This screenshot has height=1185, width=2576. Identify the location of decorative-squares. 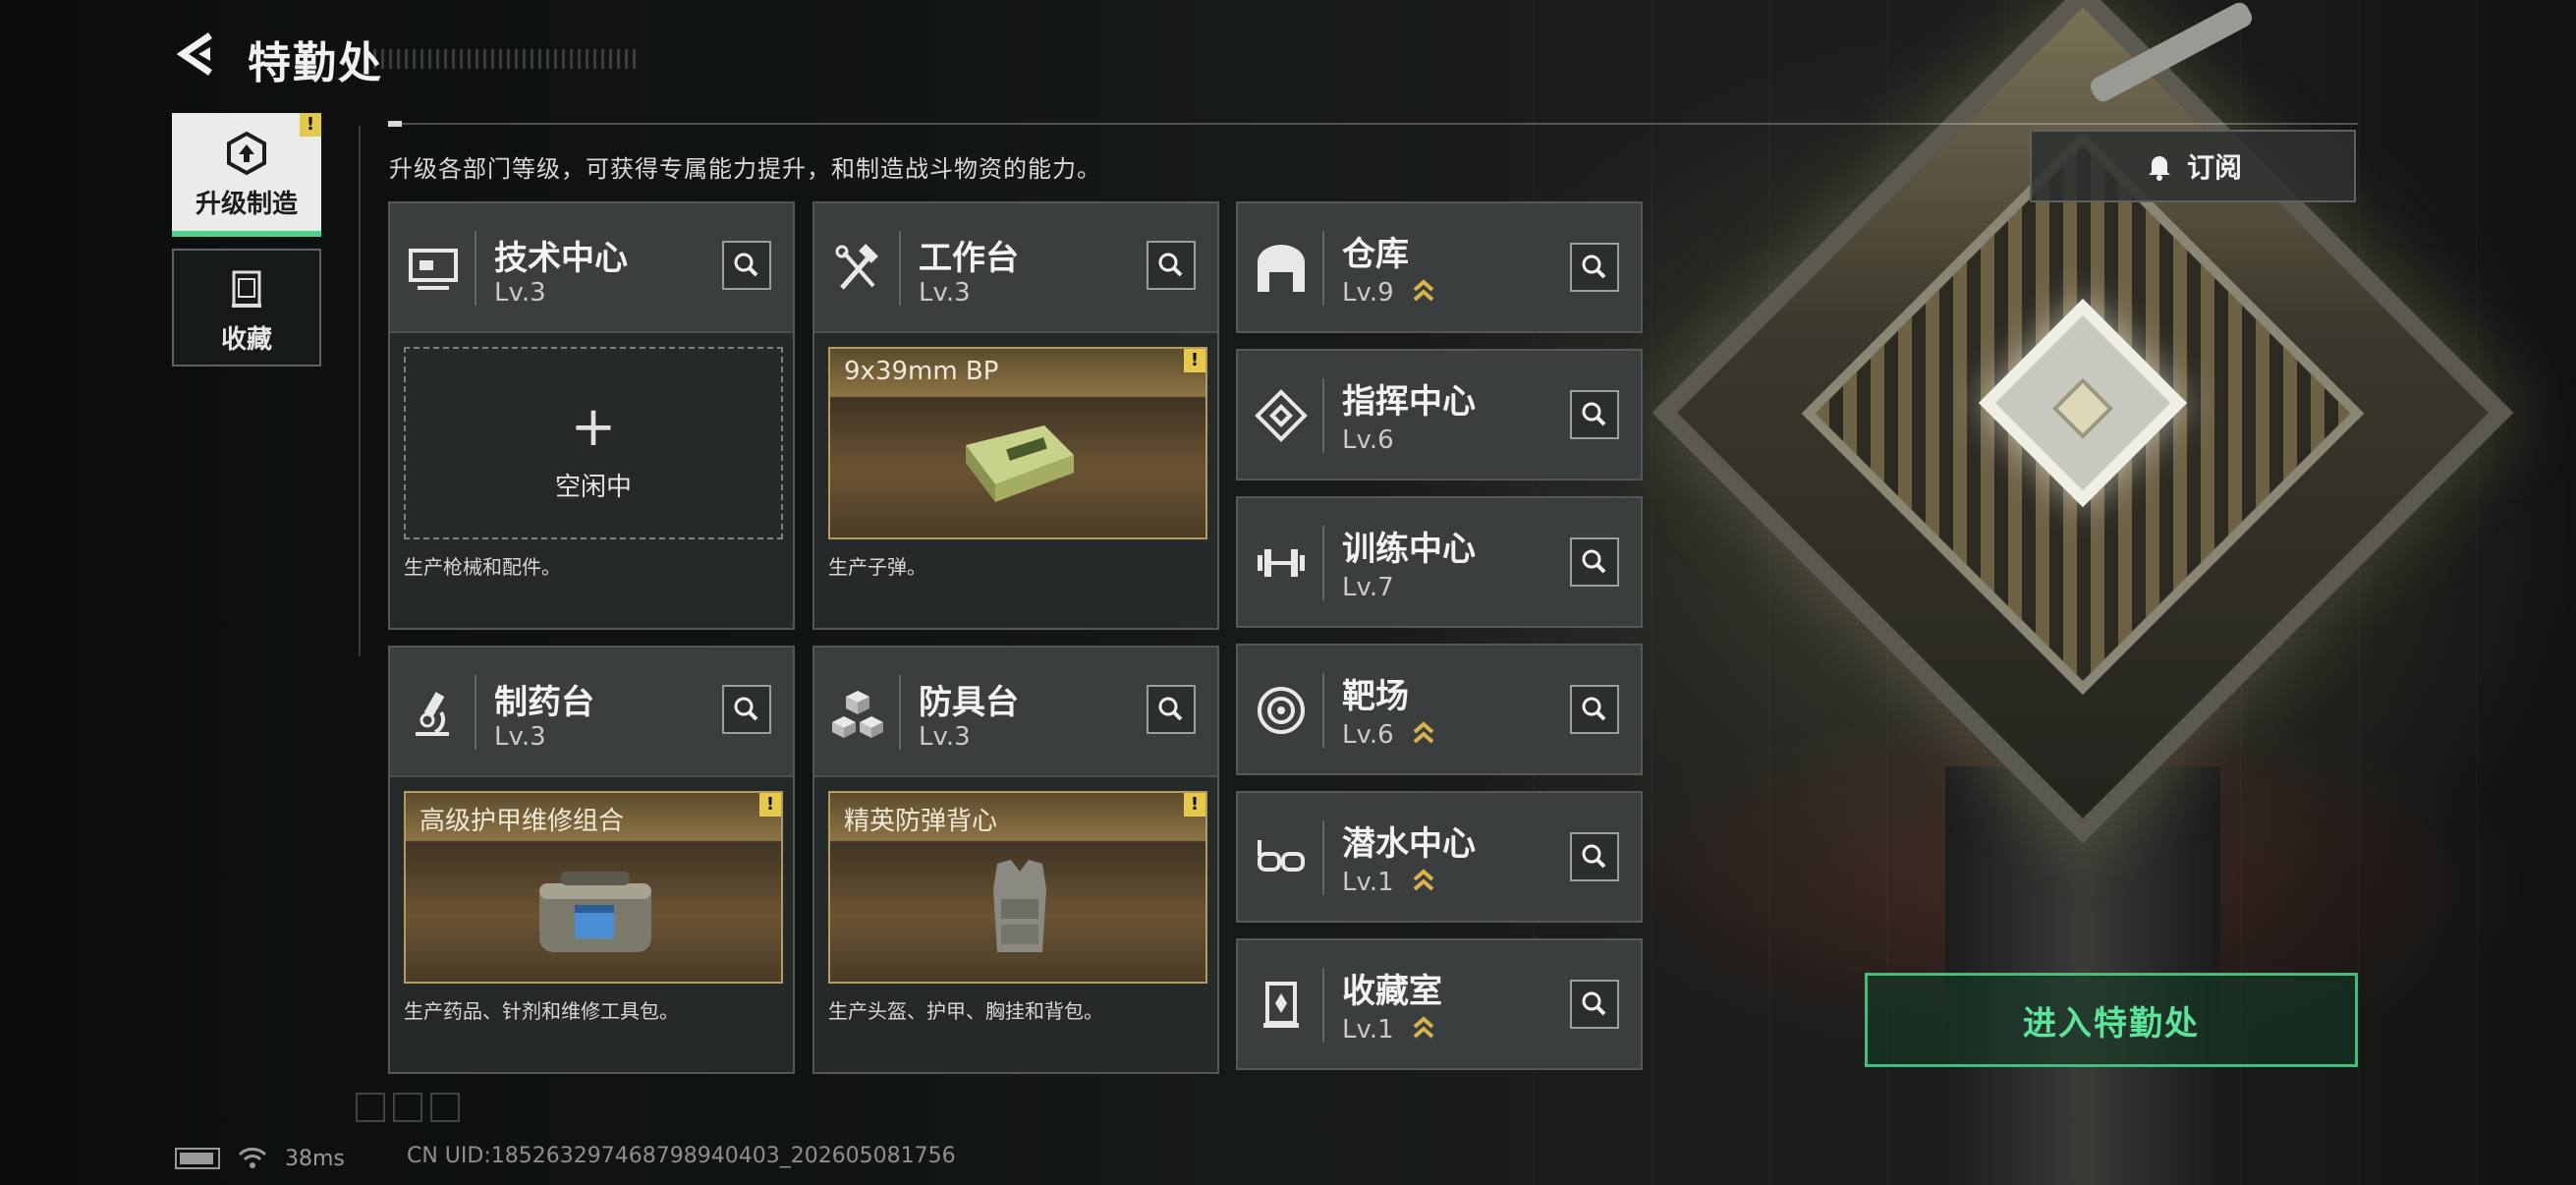
(408, 1107).